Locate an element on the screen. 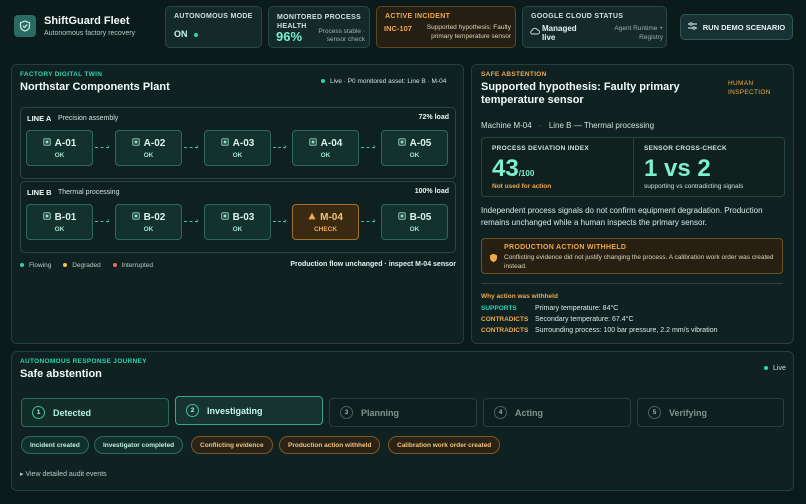 This screenshot has width=806, height=504. machine-name-row: B-03 is located at coordinates (238, 217).